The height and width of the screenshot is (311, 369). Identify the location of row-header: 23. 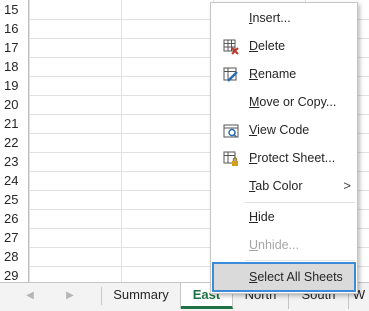
(14, 161).